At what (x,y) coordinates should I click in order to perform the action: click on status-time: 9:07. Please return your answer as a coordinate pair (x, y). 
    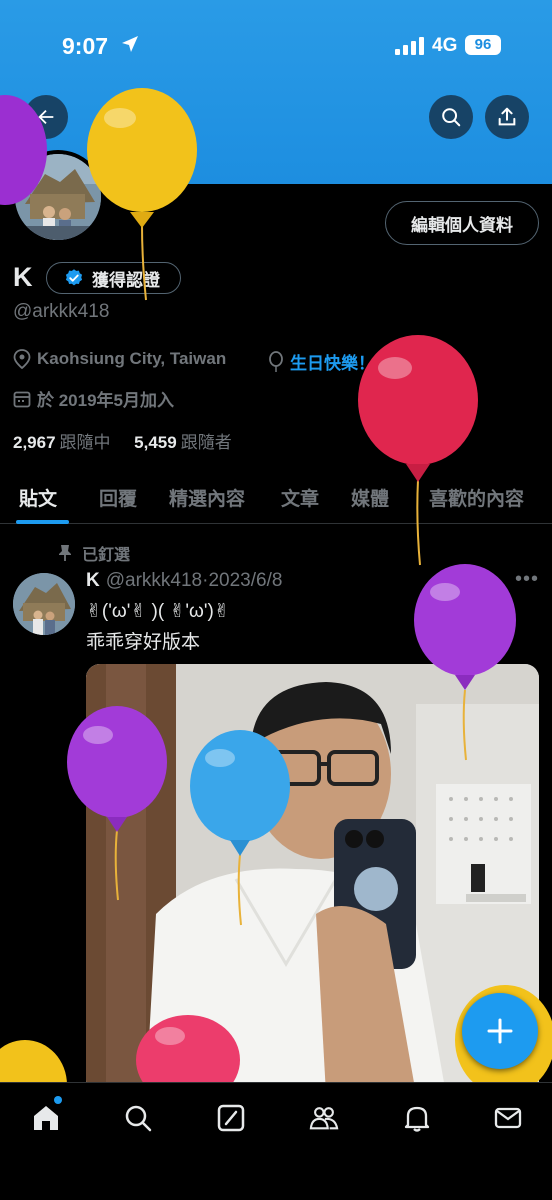
    Looking at the image, I should click on (85, 46).